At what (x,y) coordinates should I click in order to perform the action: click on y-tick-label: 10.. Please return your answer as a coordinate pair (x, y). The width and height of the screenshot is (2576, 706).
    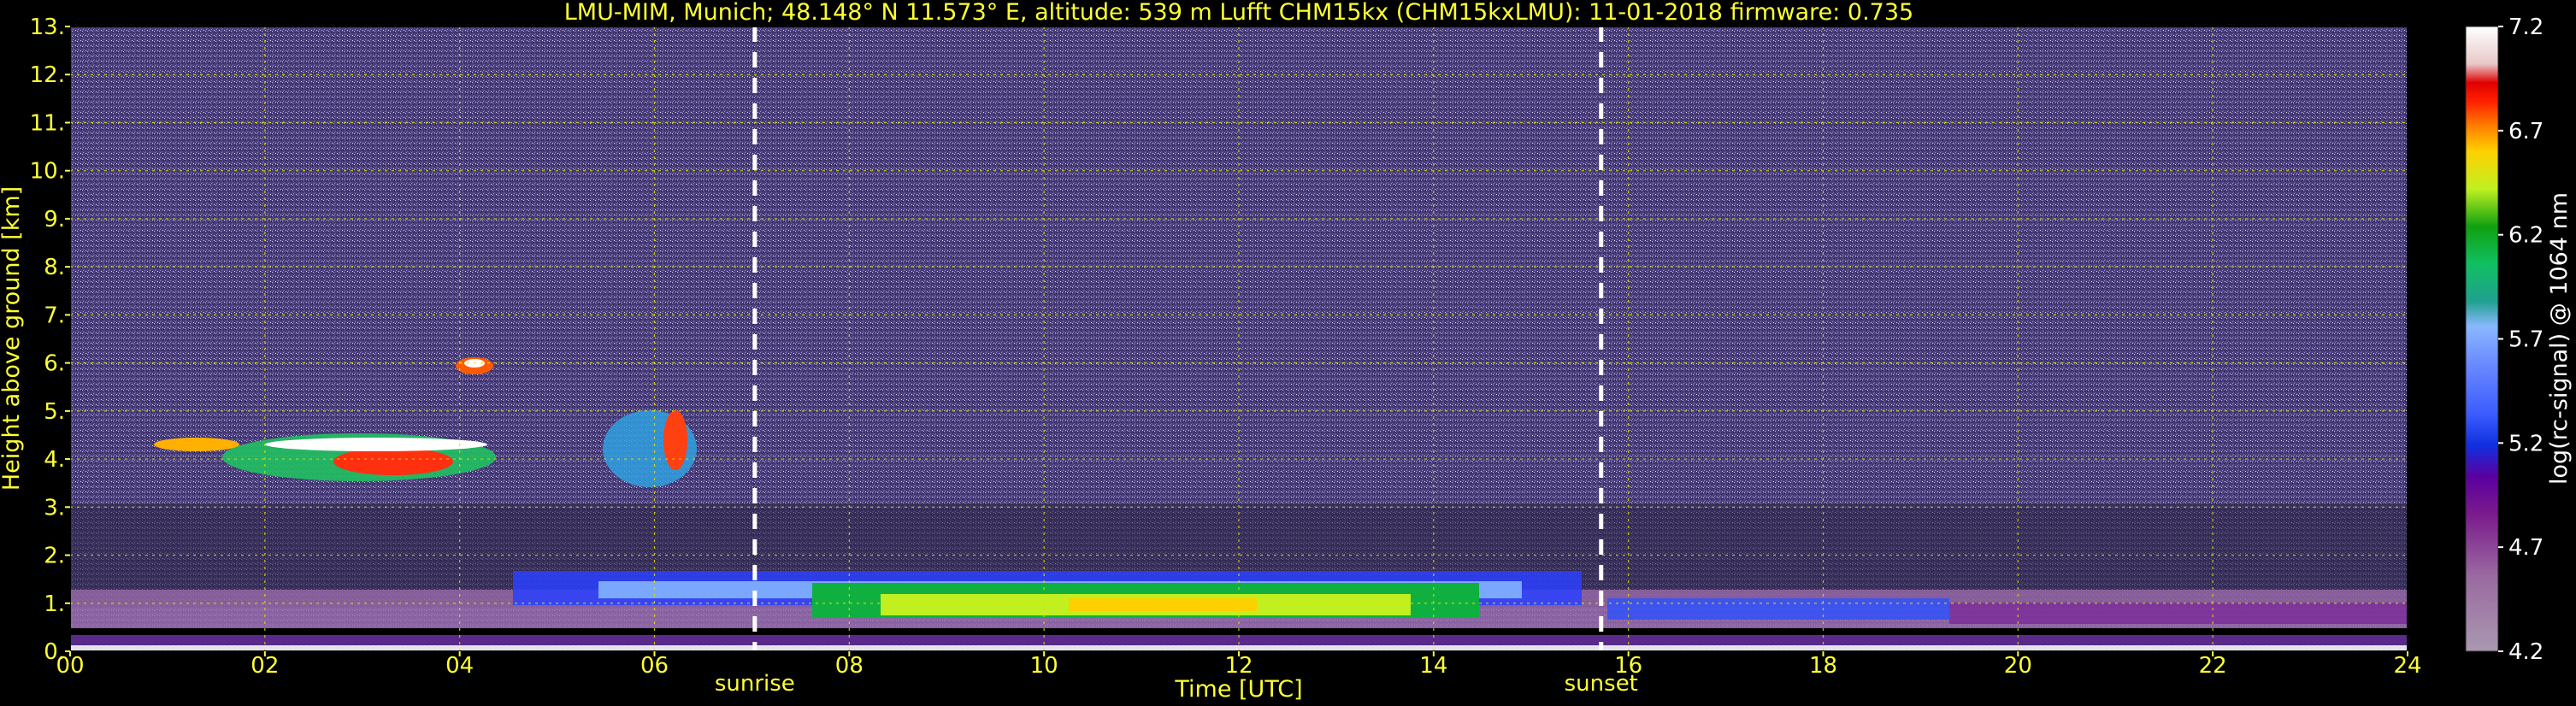
    Looking at the image, I should click on (47, 172).